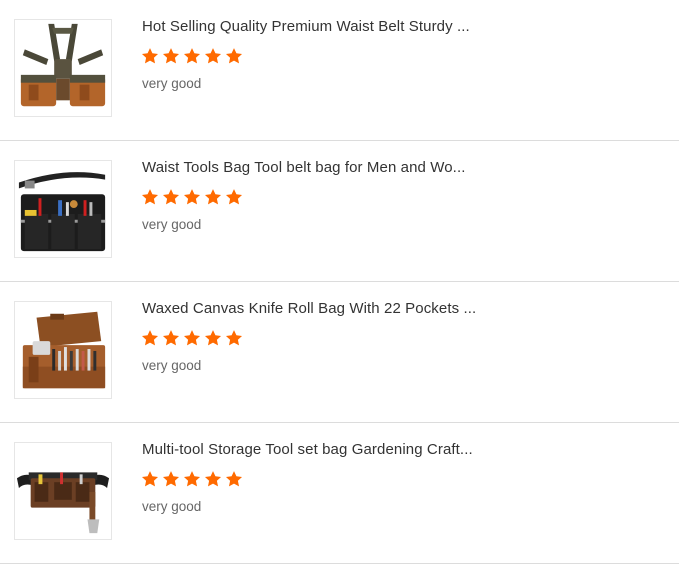  I want to click on waist-tool-pouch-graphic, so click(63, 209).